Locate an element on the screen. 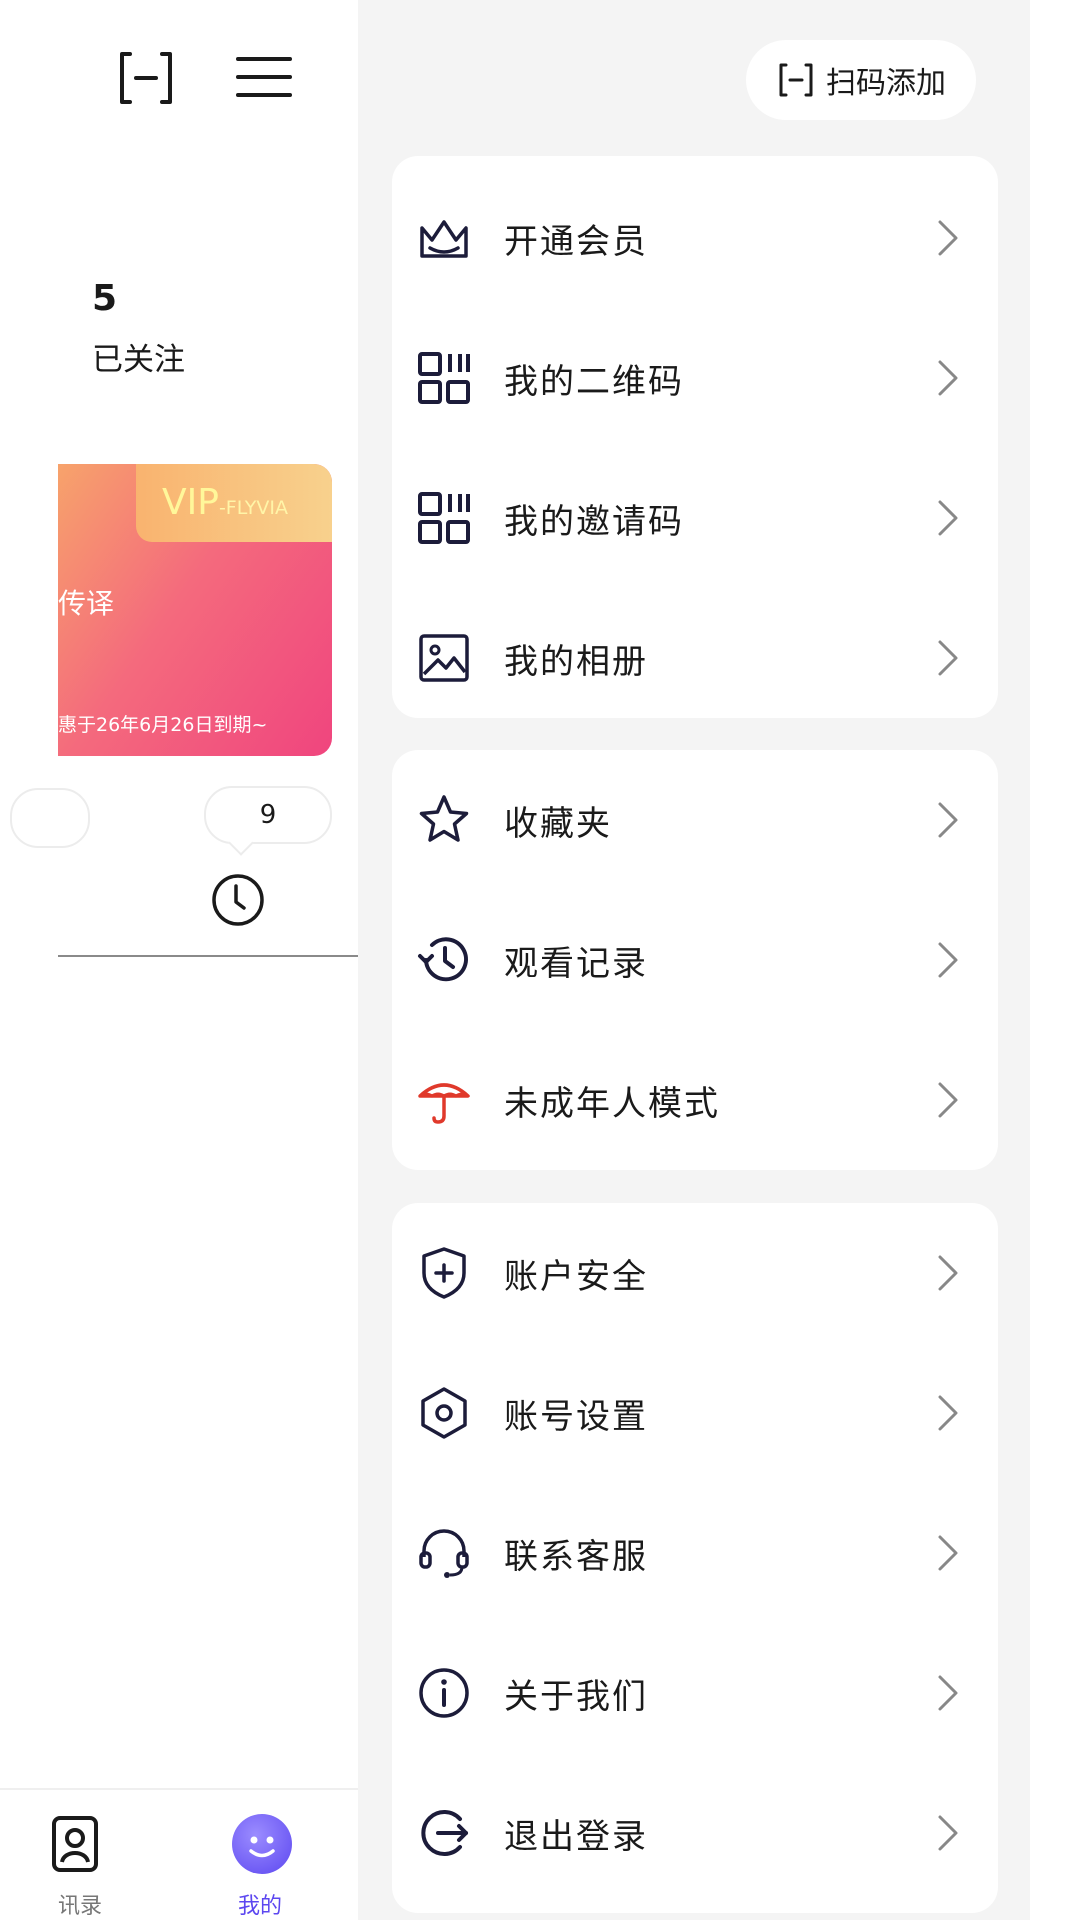 The image size is (1080, 1920). divider is located at coordinates (208, 956).